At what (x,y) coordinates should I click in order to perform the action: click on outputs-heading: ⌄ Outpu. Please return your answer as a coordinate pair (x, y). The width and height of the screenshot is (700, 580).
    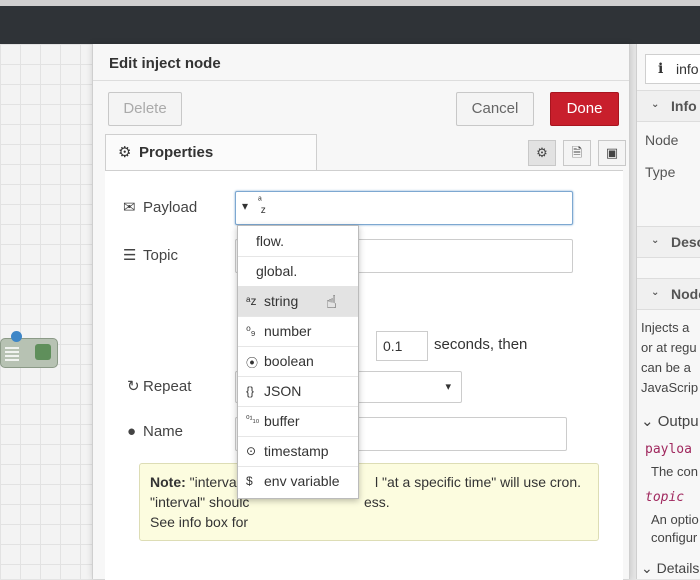
    Looking at the image, I should click on (670, 421).